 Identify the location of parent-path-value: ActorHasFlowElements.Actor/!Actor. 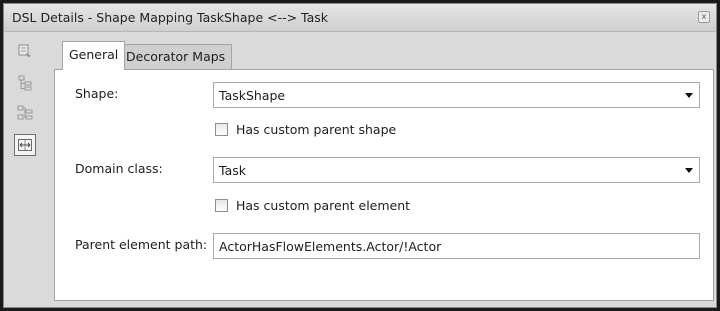
(330, 246).